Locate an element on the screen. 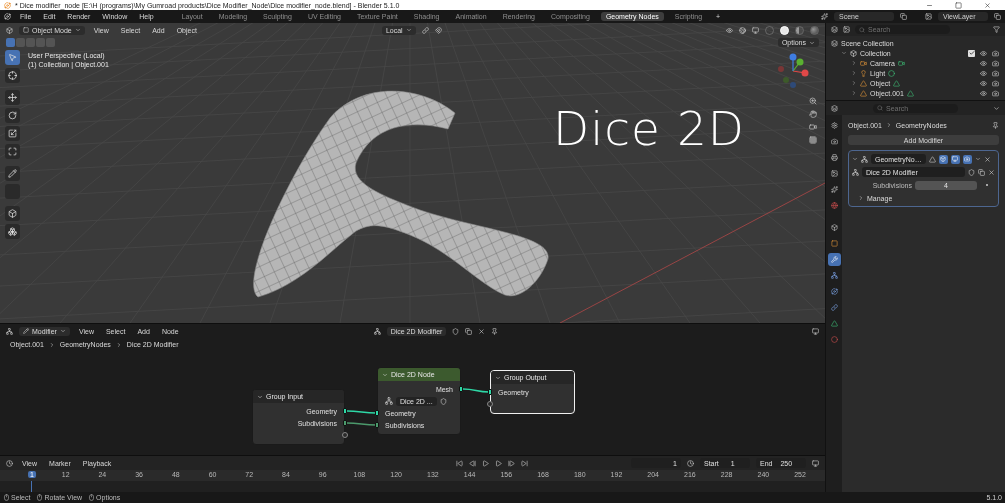 The image size is (1005, 503). properties-tab is located at coordinates (834, 259).